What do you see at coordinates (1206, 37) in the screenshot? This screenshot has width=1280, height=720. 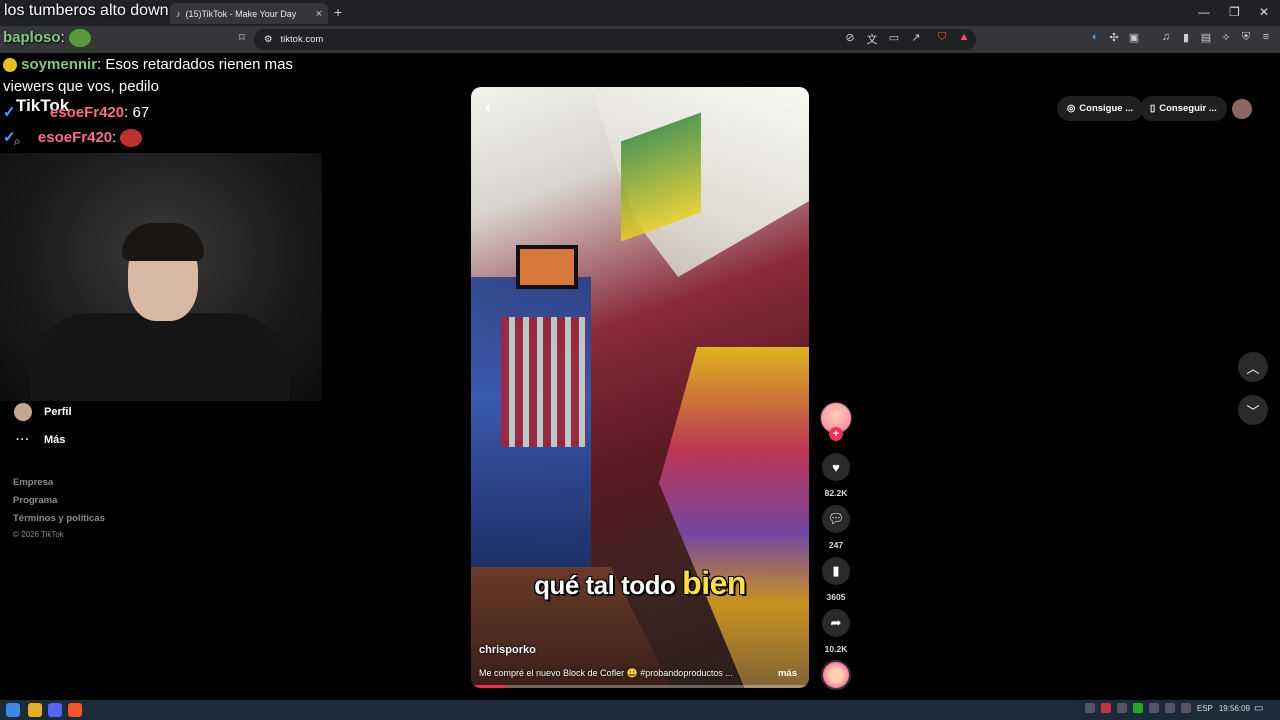 I see `wallet-icon: ▤` at bounding box center [1206, 37].